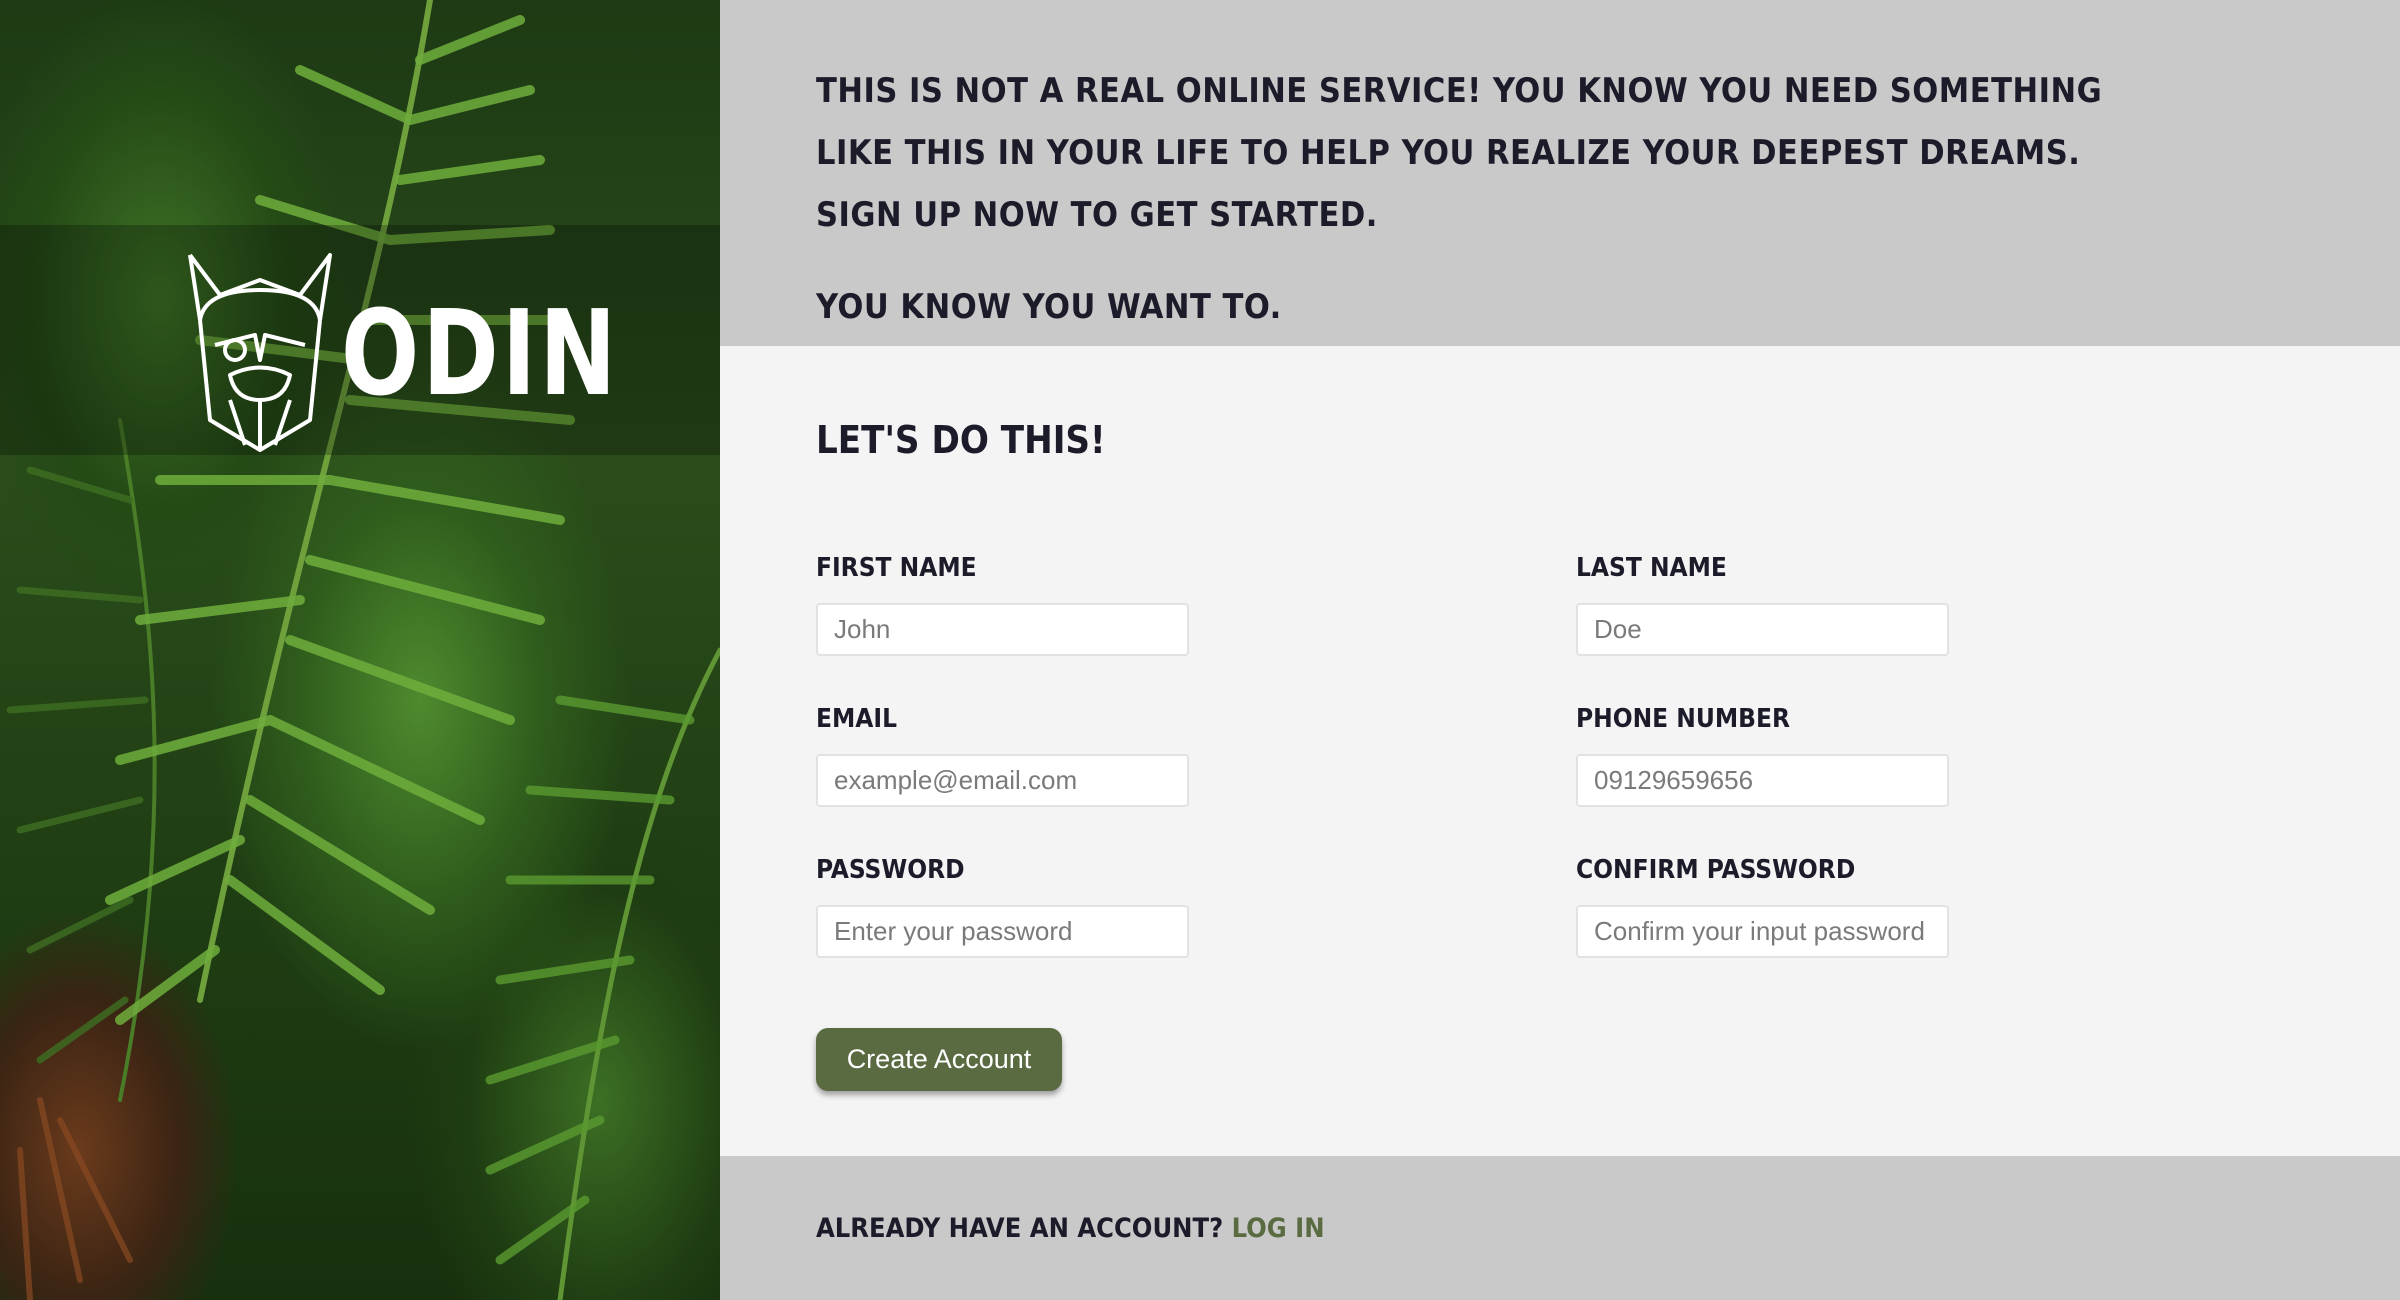 This screenshot has height=1300, width=2400. I want to click on last-name-label: Last Name, so click(1651, 568).